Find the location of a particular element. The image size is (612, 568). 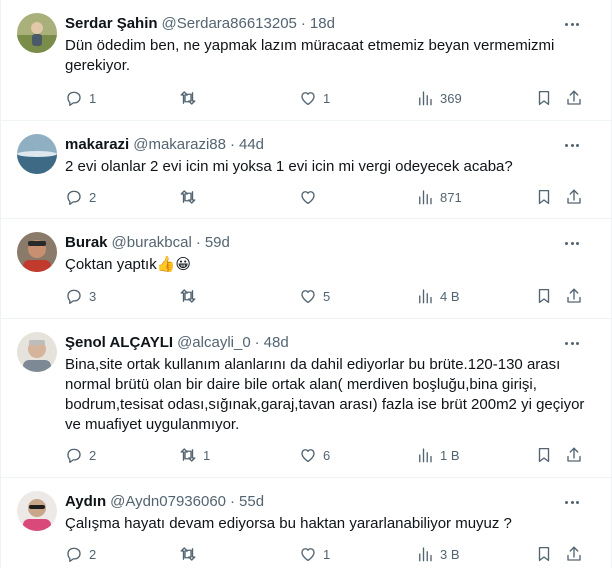

views-button: 1 B is located at coordinates (438, 455).